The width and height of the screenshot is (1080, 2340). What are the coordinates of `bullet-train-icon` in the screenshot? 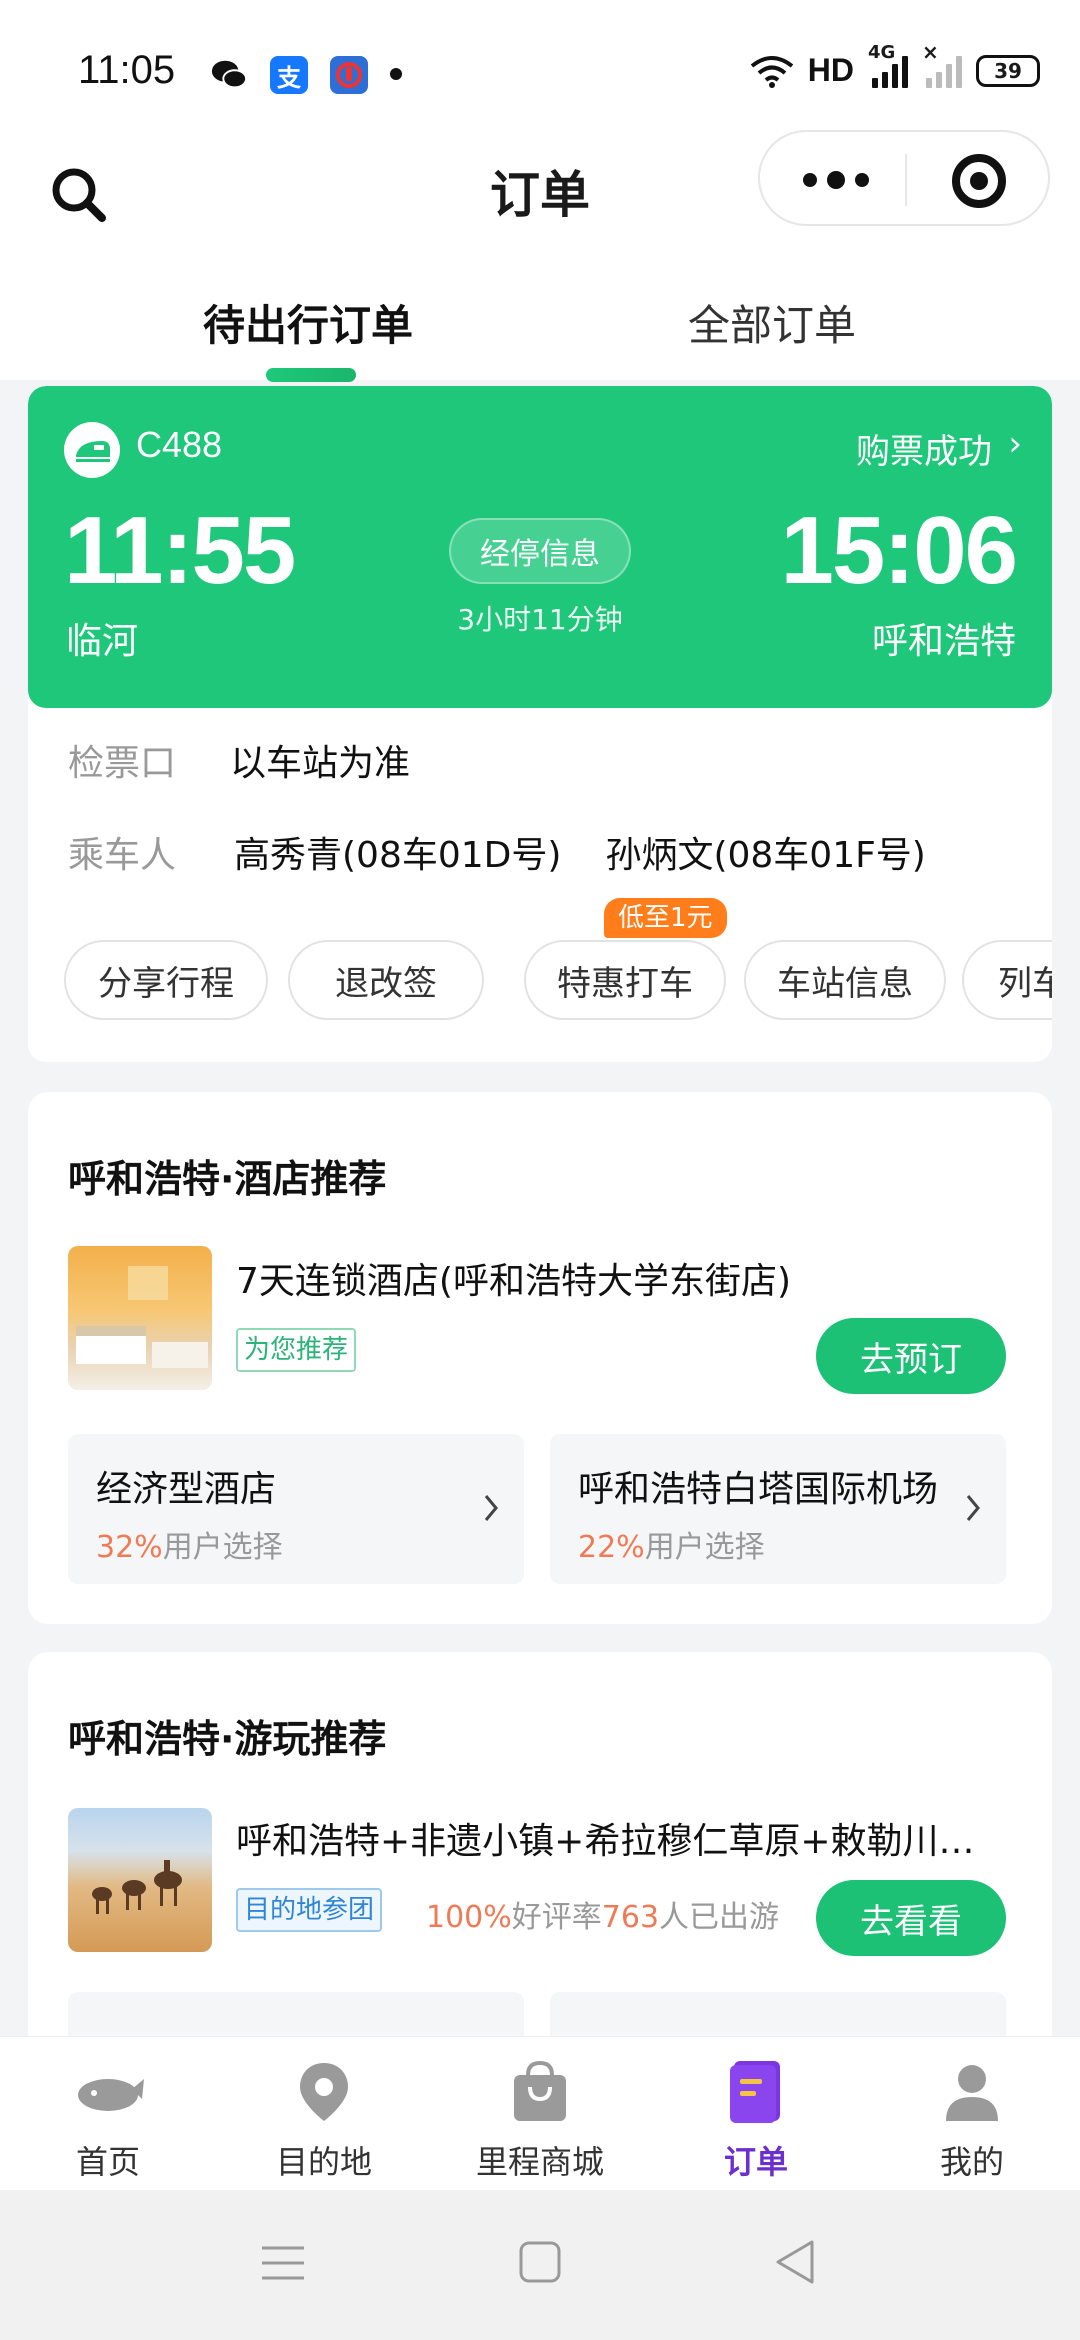 It's located at (92, 450).